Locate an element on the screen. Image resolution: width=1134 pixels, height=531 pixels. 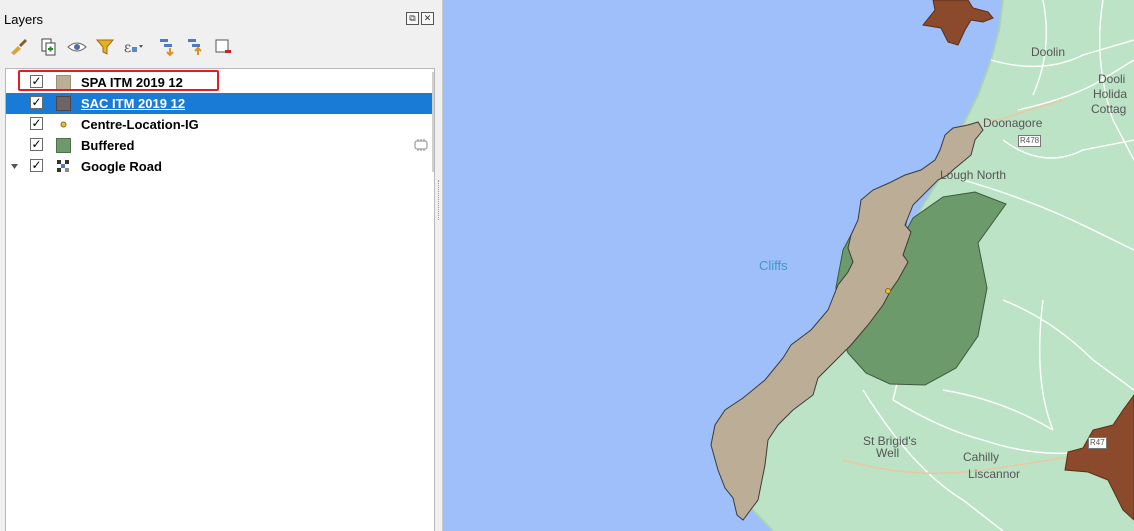
remove-layer-icon is located at coordinates (223, 47).